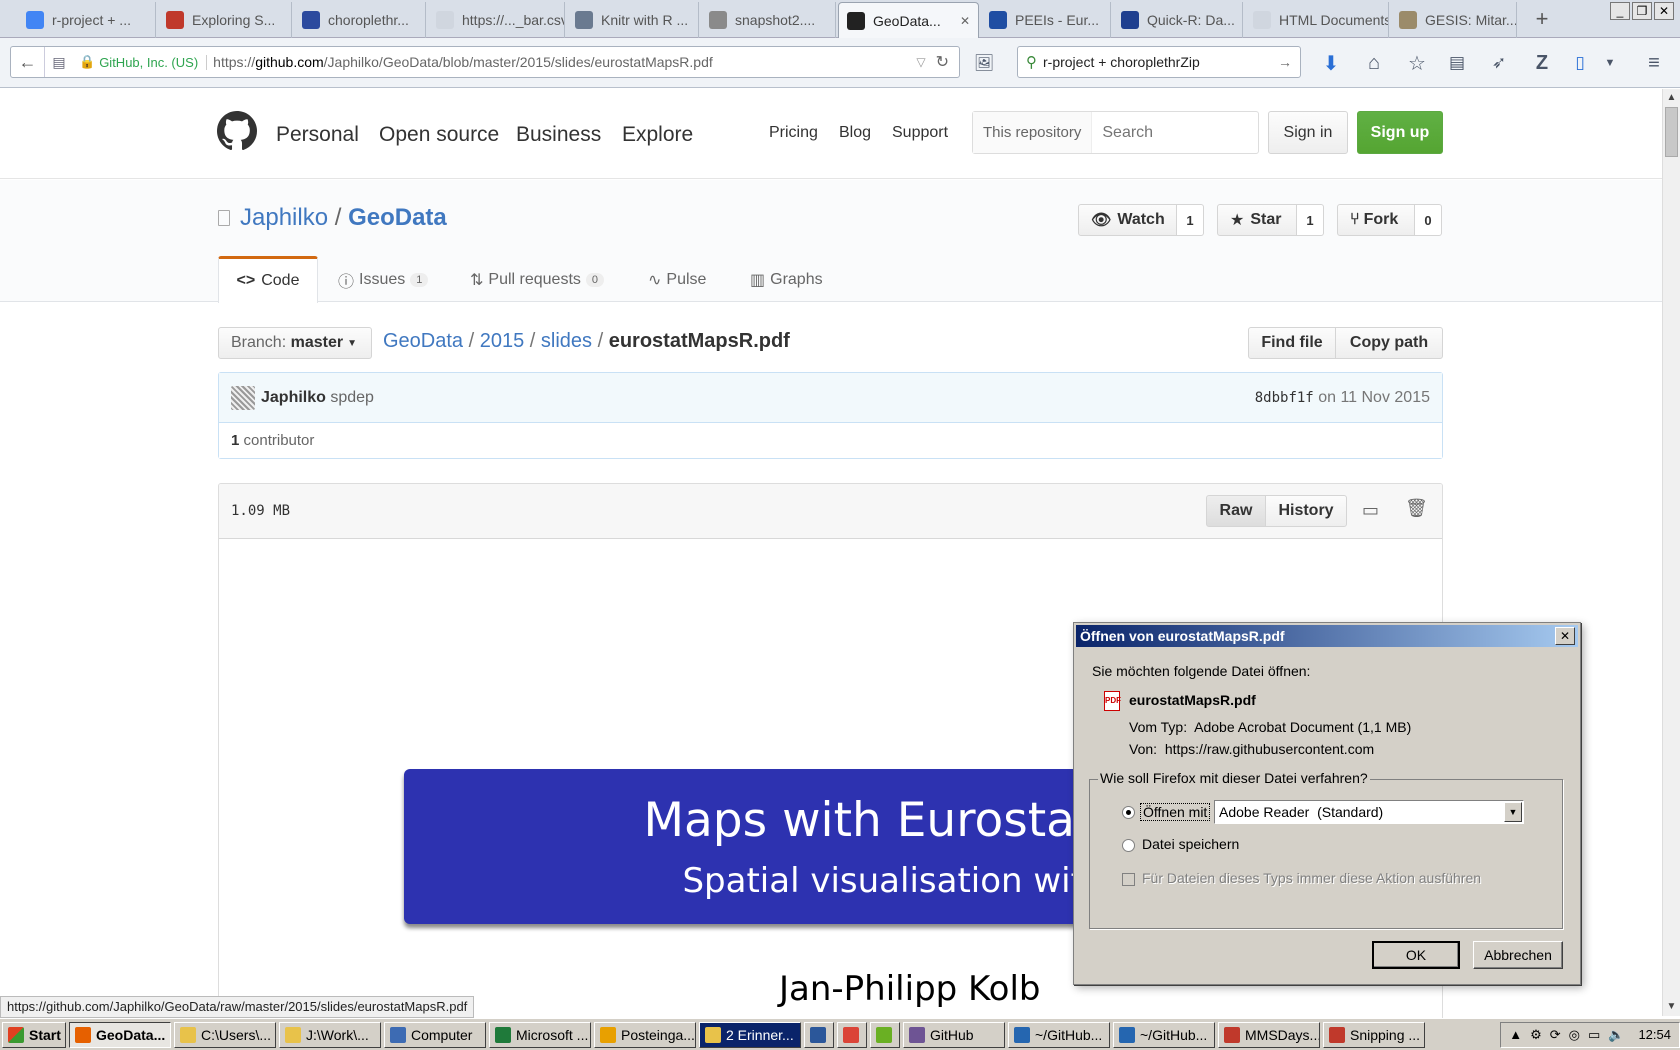 The height and width of the screenshot is (1050, 1680). Describe the element at coordinates (28, 62) in the screenshot. I see `back-icon: ←` at that location.